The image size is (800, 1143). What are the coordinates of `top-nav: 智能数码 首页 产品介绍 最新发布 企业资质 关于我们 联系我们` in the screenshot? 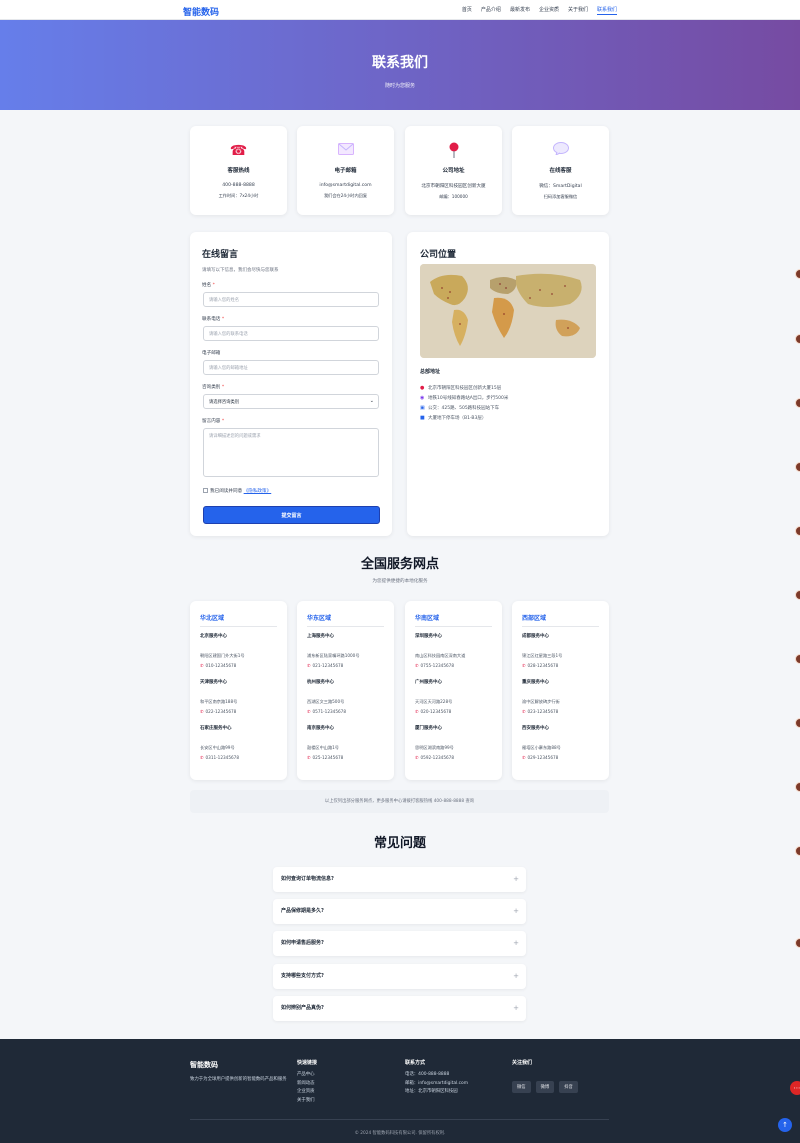 It's located at (400, 10).